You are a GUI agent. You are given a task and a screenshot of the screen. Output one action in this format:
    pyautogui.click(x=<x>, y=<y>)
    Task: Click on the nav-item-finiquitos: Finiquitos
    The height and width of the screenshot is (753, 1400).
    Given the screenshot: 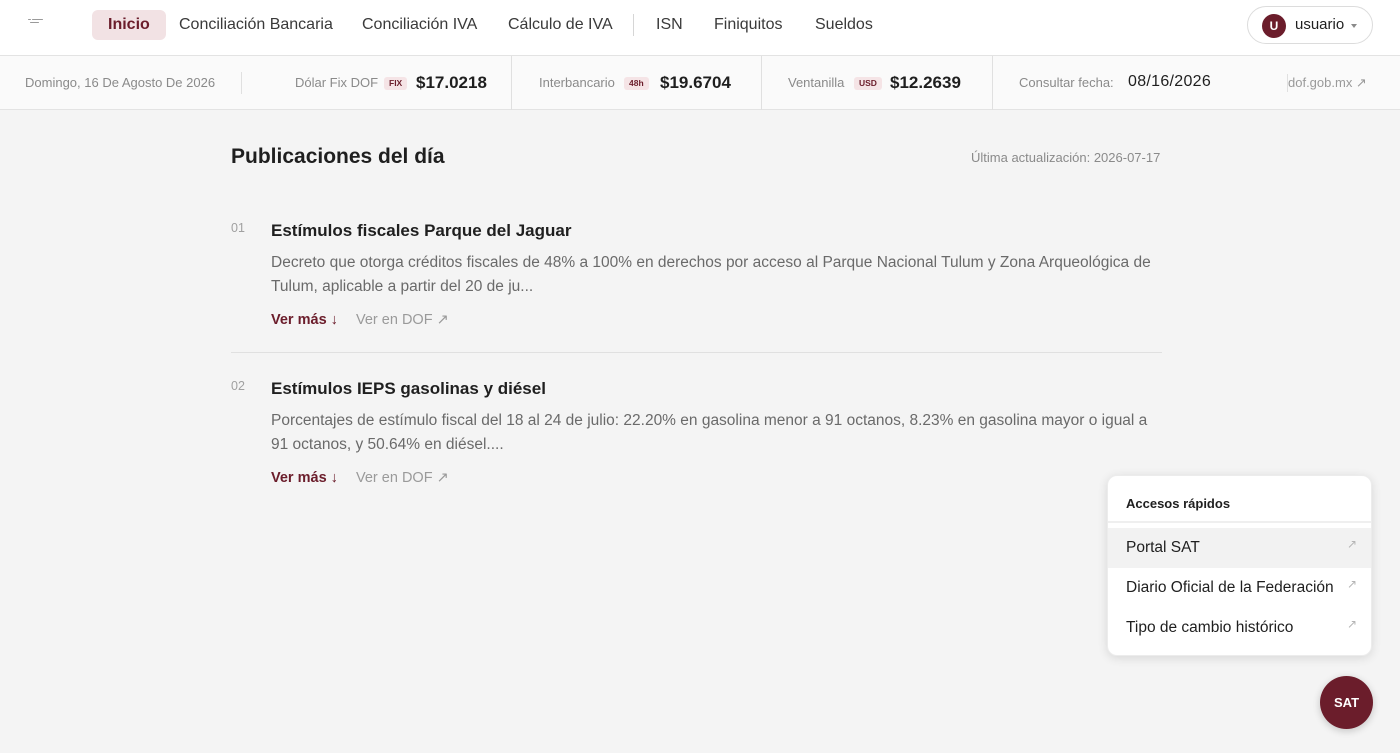 What is the action you would take?
    pyautogui.click(x=748, y=25)
    